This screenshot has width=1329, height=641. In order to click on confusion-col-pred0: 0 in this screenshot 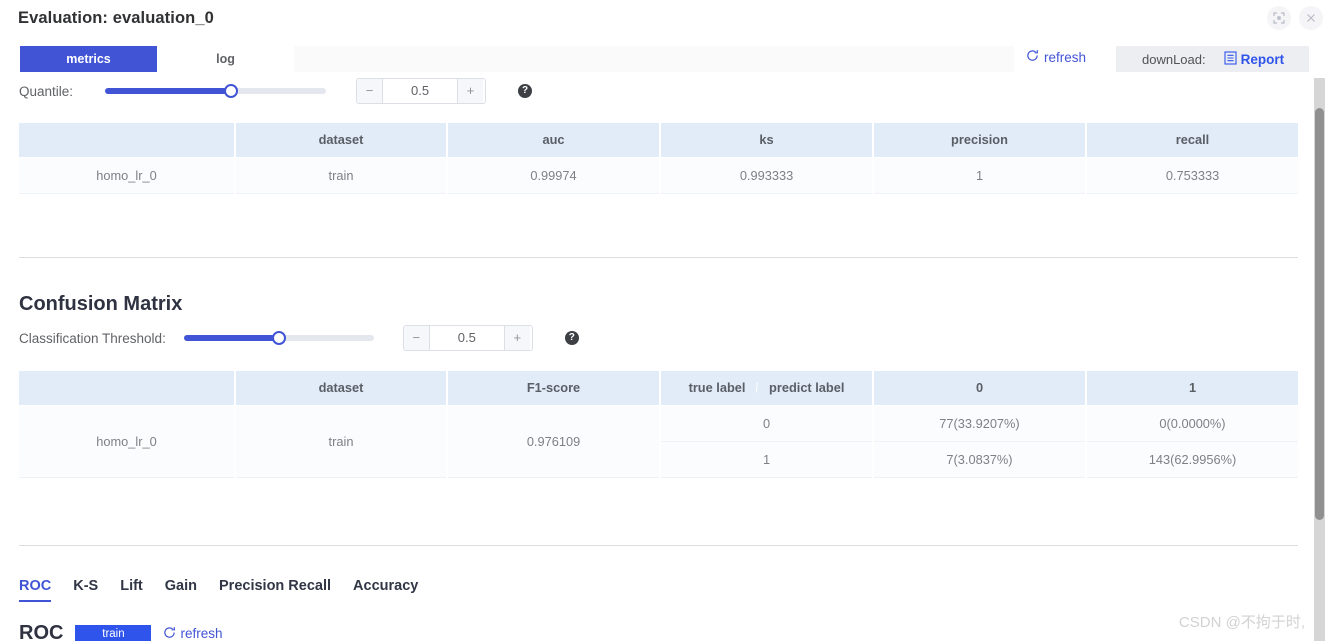, I will do `click(980, 388)`.